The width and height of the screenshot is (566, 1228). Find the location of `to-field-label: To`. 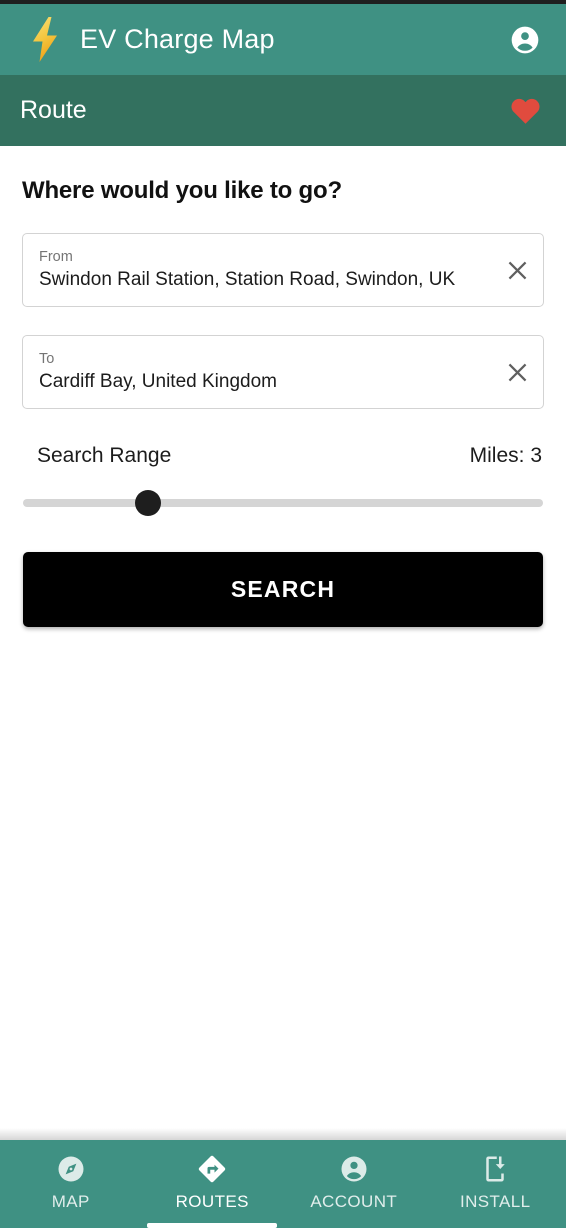

to-field-label: To is located at coordinates (47, 359).